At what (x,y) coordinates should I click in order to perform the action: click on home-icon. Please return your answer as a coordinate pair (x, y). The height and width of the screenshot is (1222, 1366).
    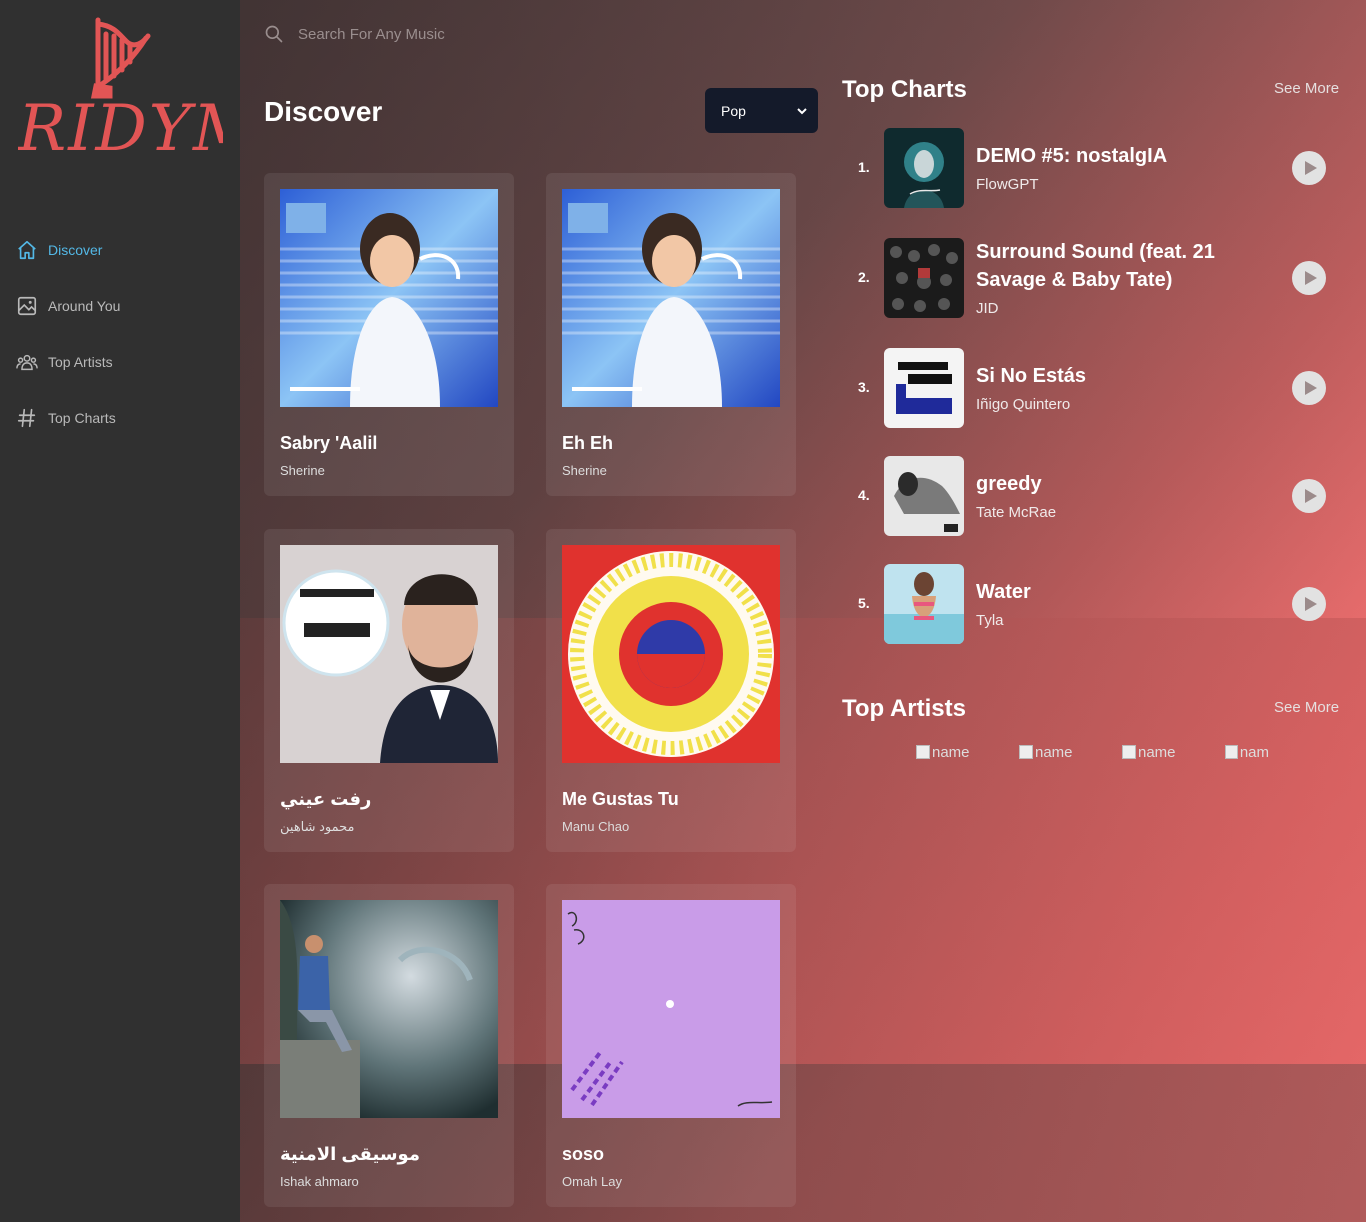
    Looking at the image, I should click on (27, 250).